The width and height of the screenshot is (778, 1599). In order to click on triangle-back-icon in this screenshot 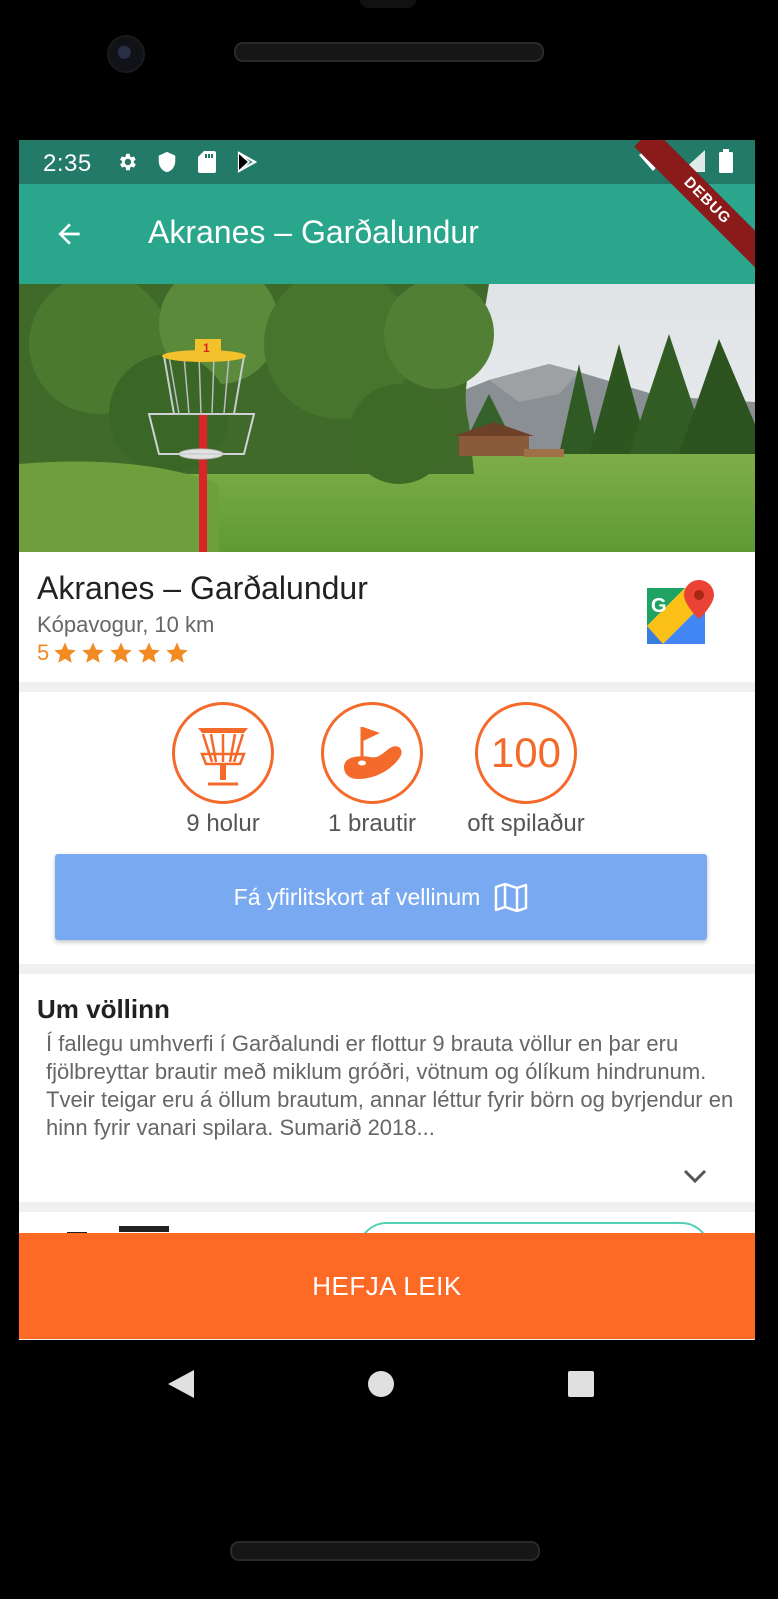, I will do `click(181, 1384)`.